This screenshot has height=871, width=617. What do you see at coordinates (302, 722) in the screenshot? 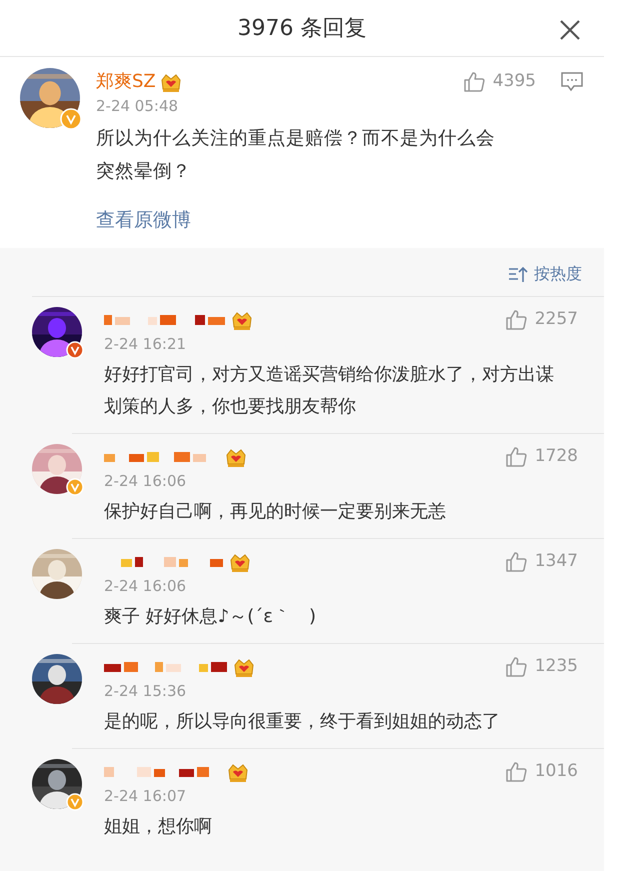
I see `comment-text: 是的呢，所以导向很重要，终于看到姐姐的动态了` at bounding box center [302, 722].